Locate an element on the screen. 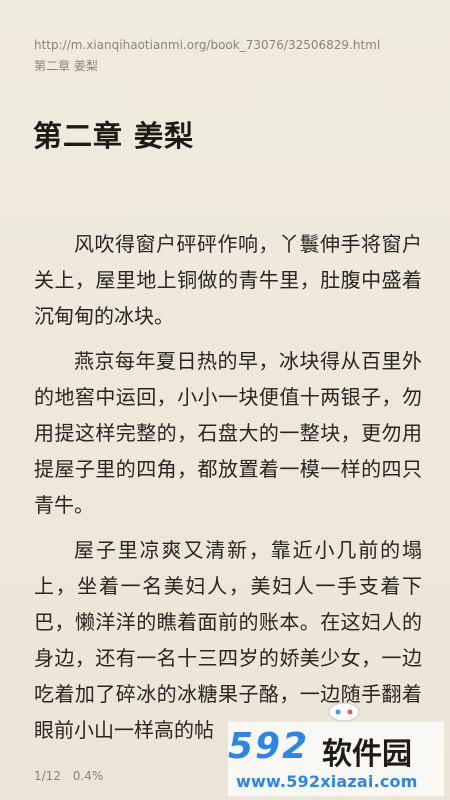 This screenshot has width=450, height=800. progress-percent: 0.4% is located at coordinates (88, 776).